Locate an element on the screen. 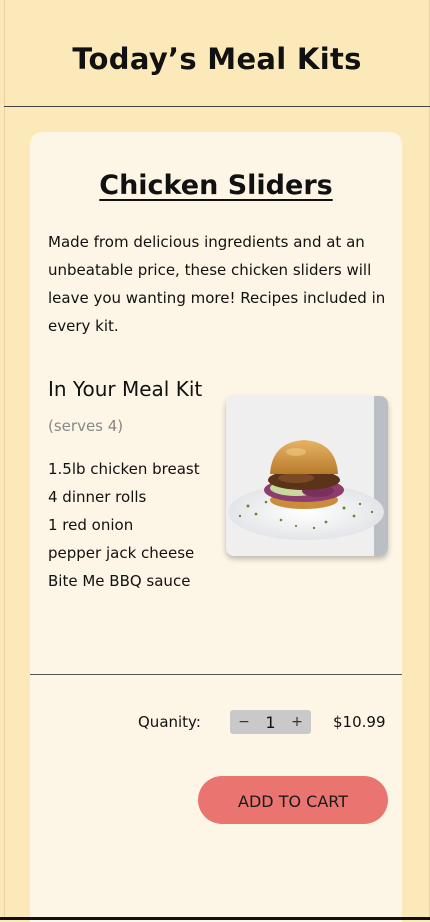  quantity-row: Quanity: − 1 + $10.99 is located at coordinates (216, 722).